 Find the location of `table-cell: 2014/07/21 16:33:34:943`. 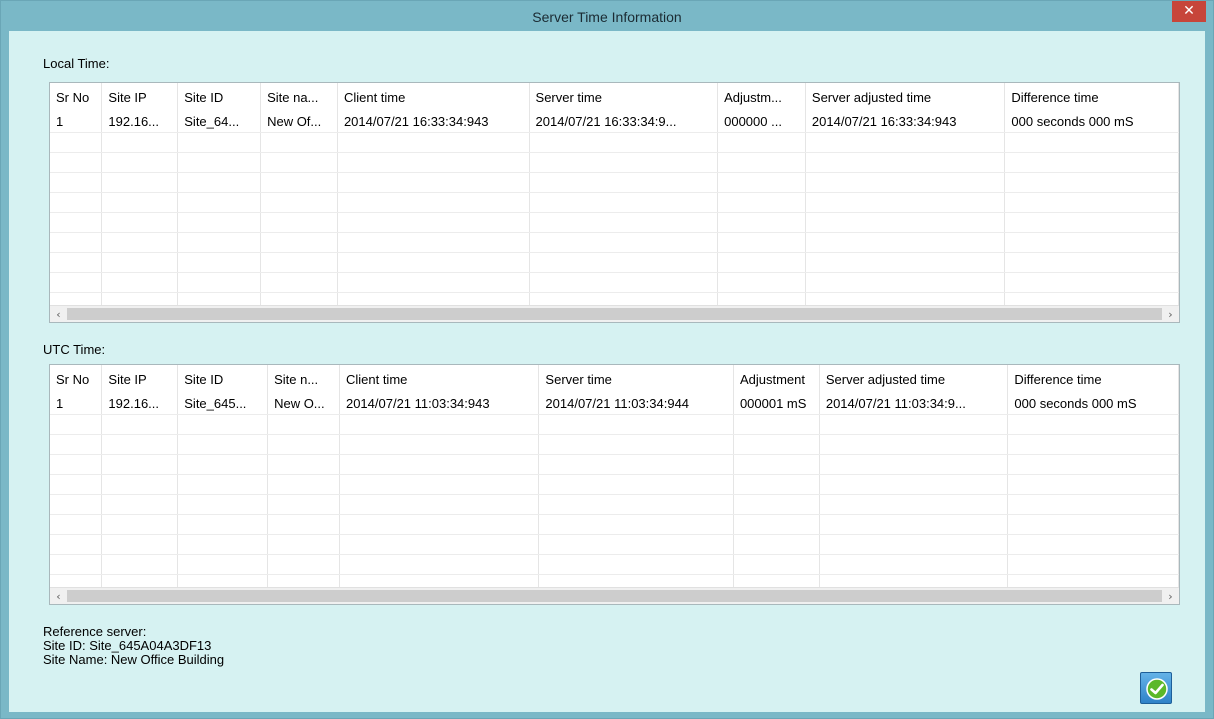

table-cell: 2014/07/21 16:33:34:943 is located at coordinates (433, 122).